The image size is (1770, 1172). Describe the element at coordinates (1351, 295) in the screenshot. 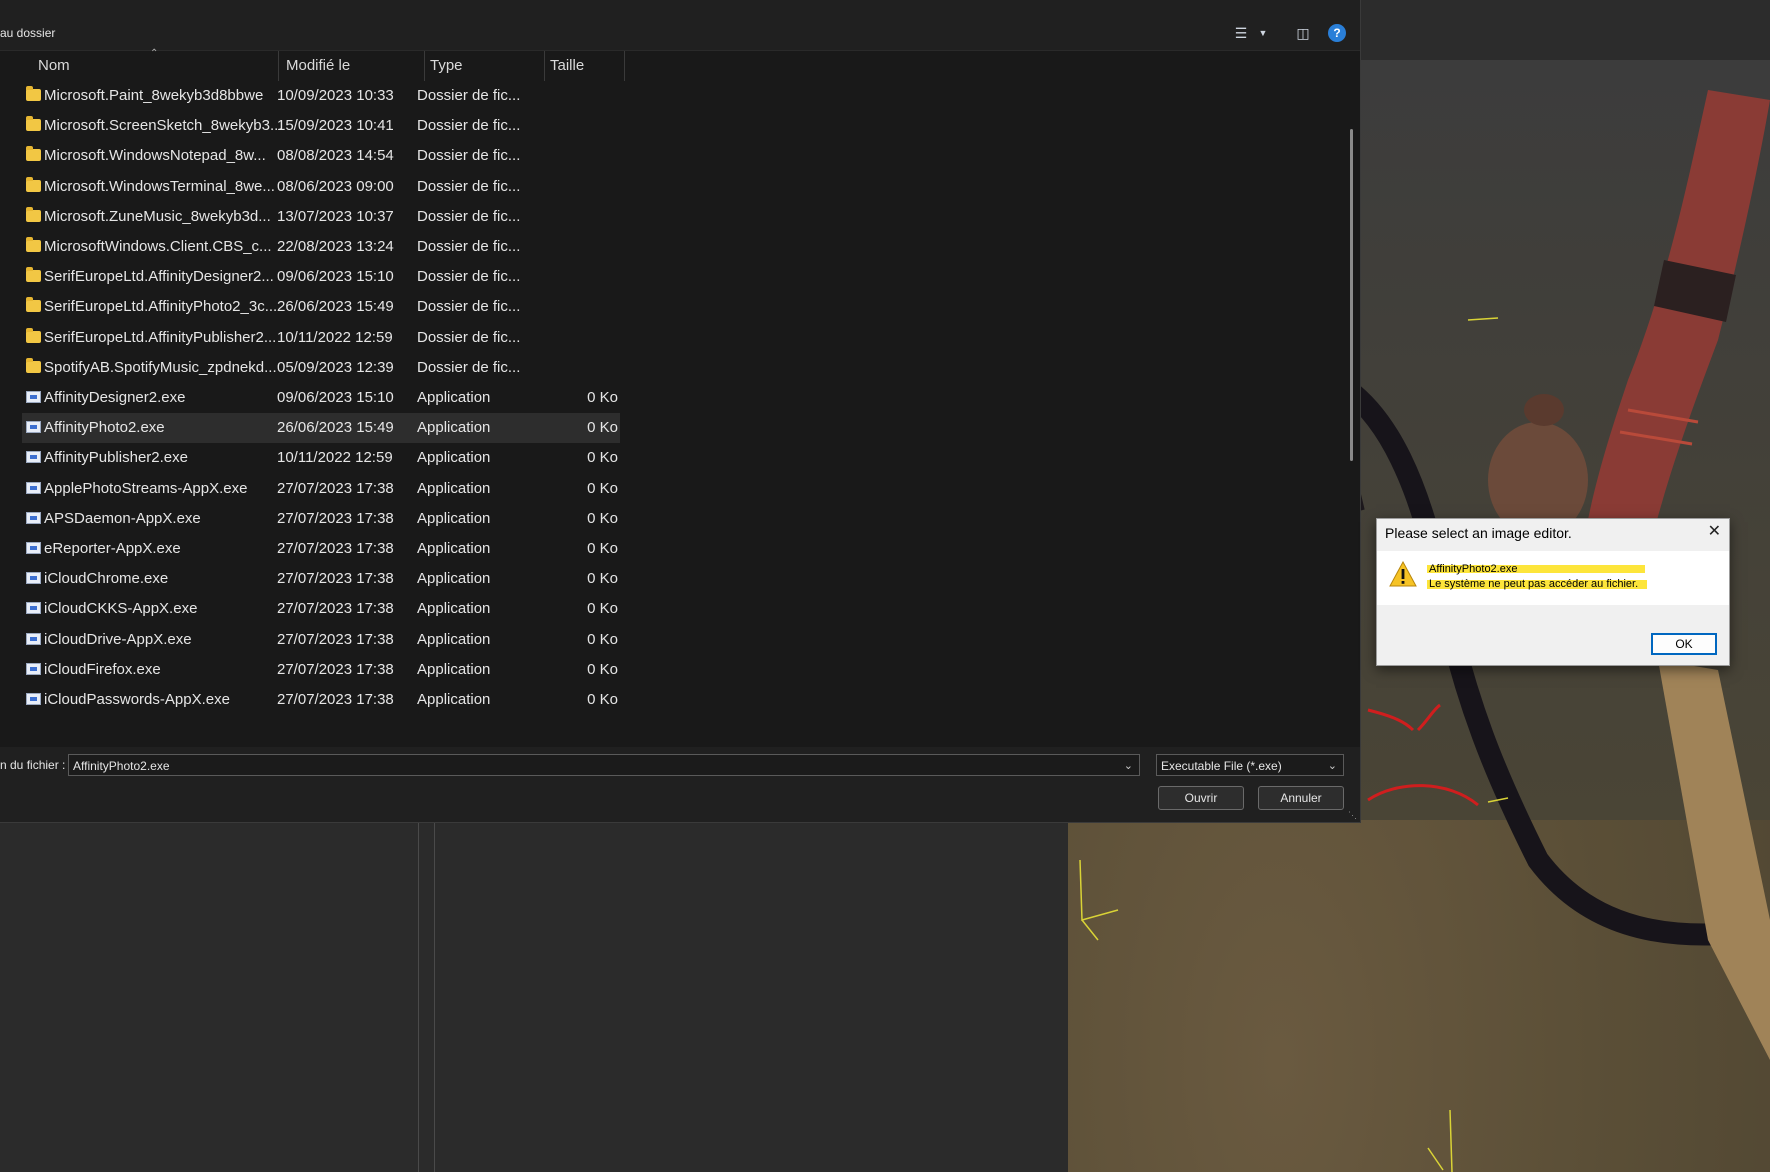

I see `vertical-scrollbar` at that location.